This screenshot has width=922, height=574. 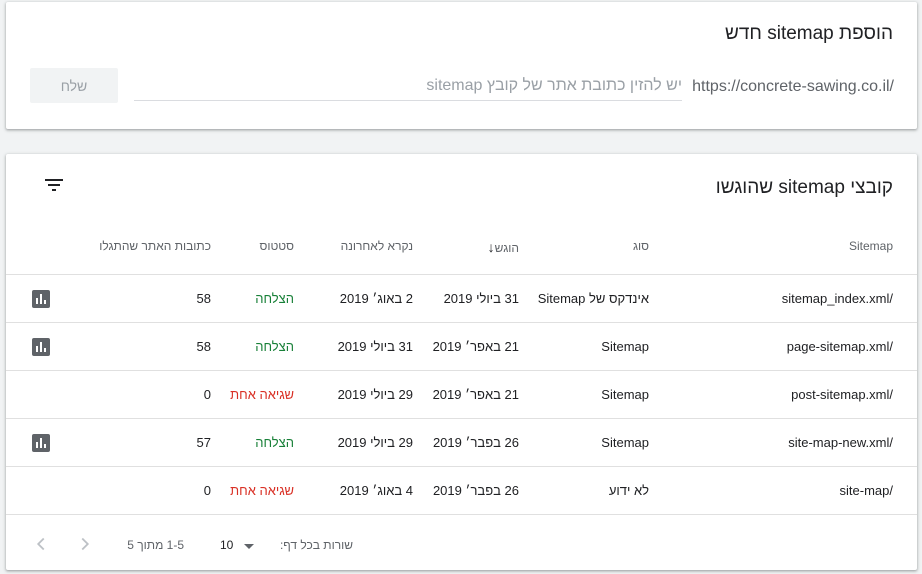 I want to click on cell-type: לא ידוע, so click(x=628, y=490).